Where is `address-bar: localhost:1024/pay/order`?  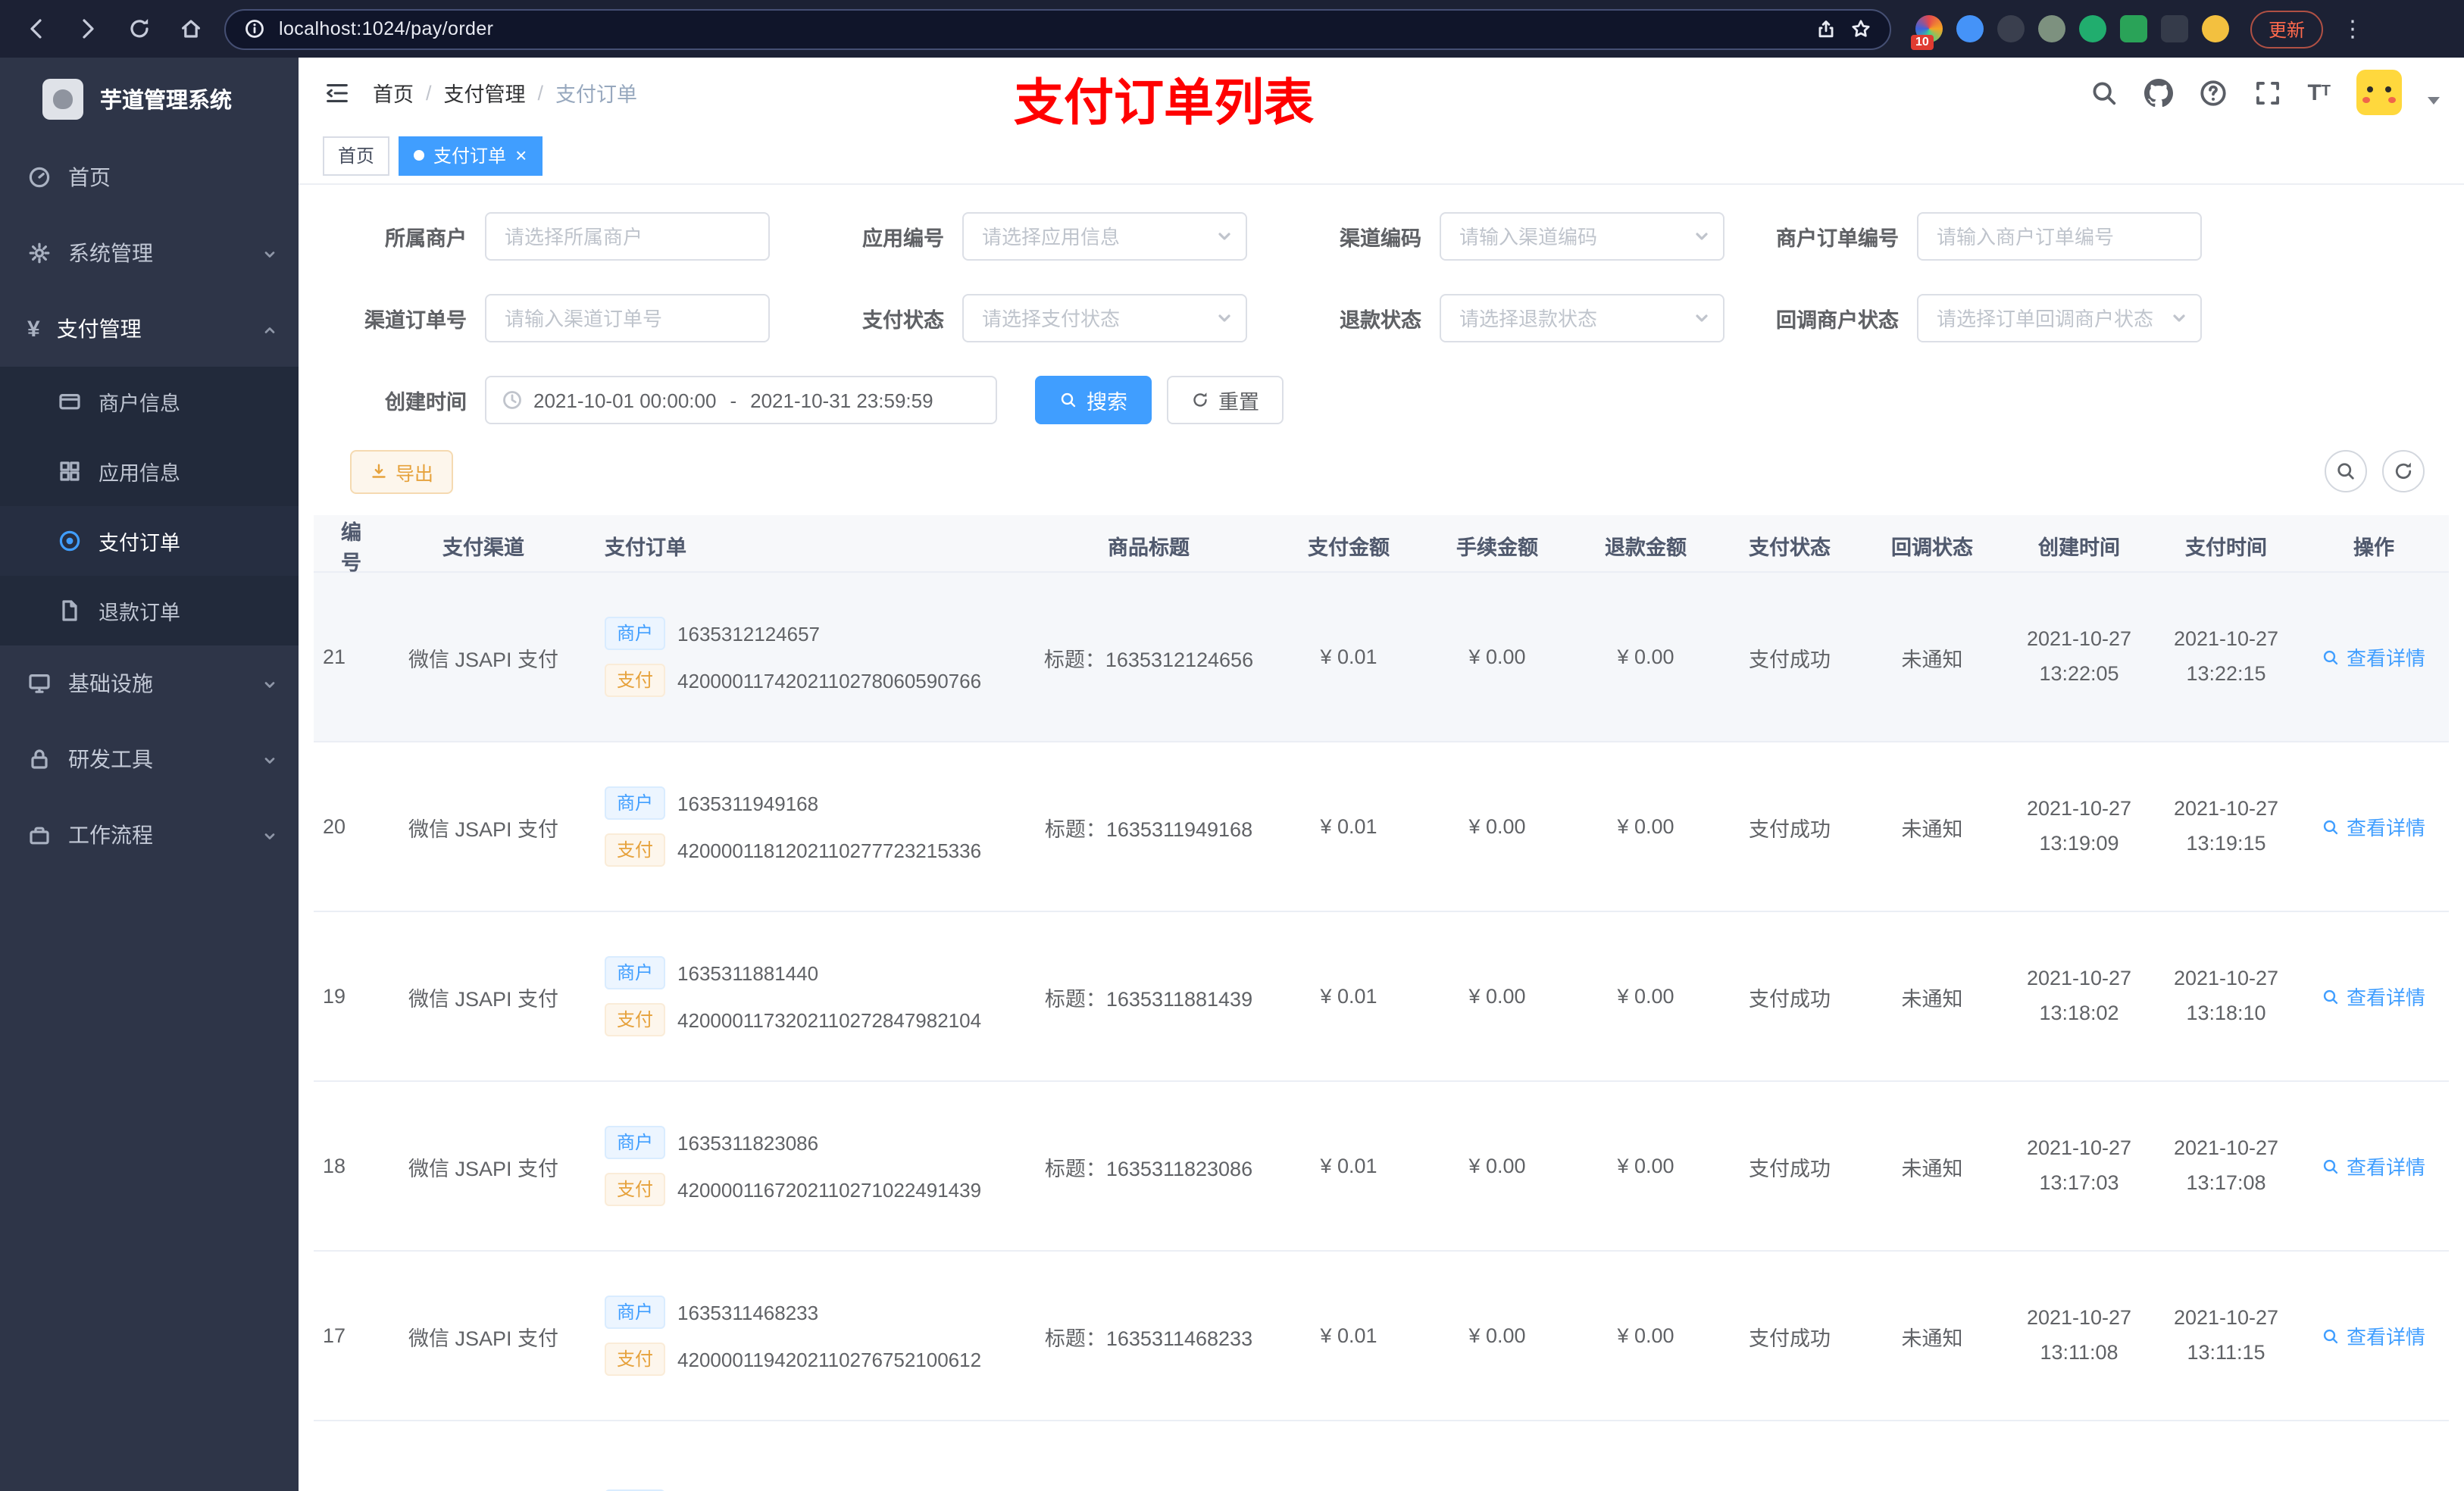 address-bar: localhost:1024/pay/order is located at coordinates (1057, 28).